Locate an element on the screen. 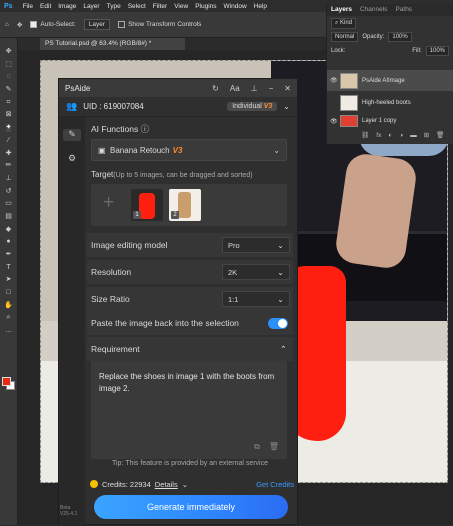 The width and height of the screenshot is (453, 526). eyedropper-icon: ⁄ is located at coordinates (8, 141).